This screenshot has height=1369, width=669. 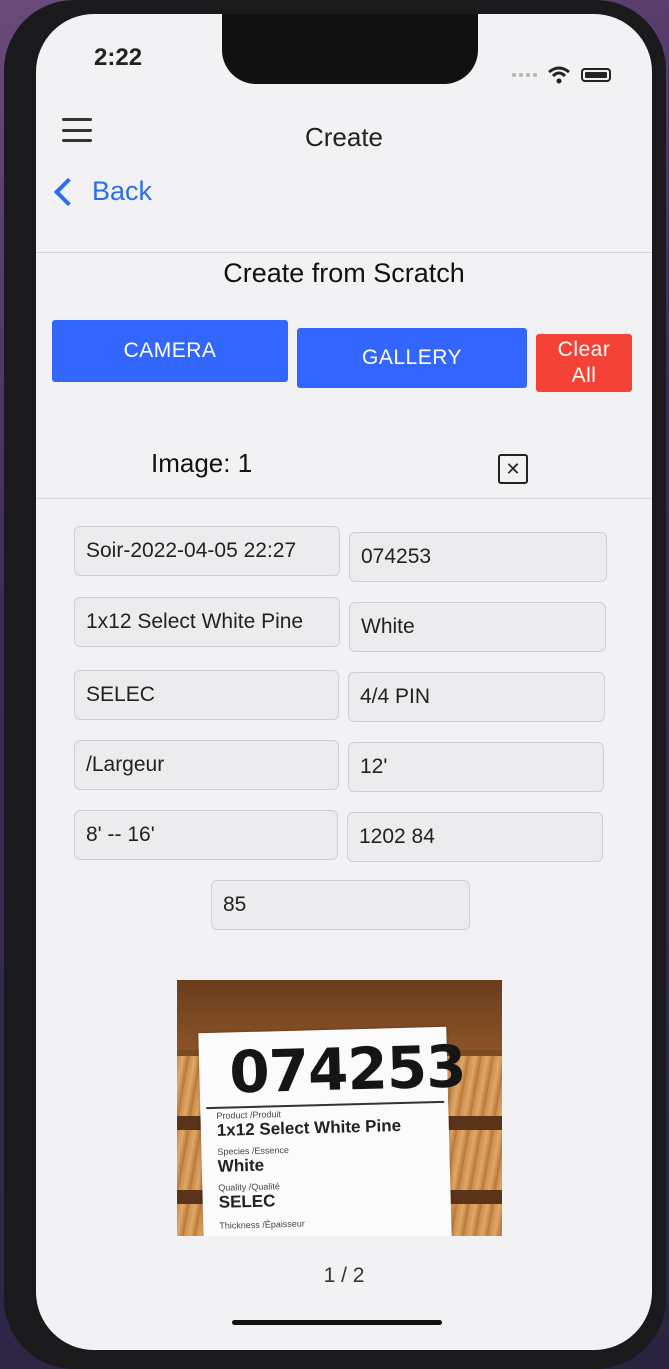 What do you see at coordinates (206, 835) in the screenshot?
I see `length-range-field: 8' -- 16'` at bounding box center [206, 835].